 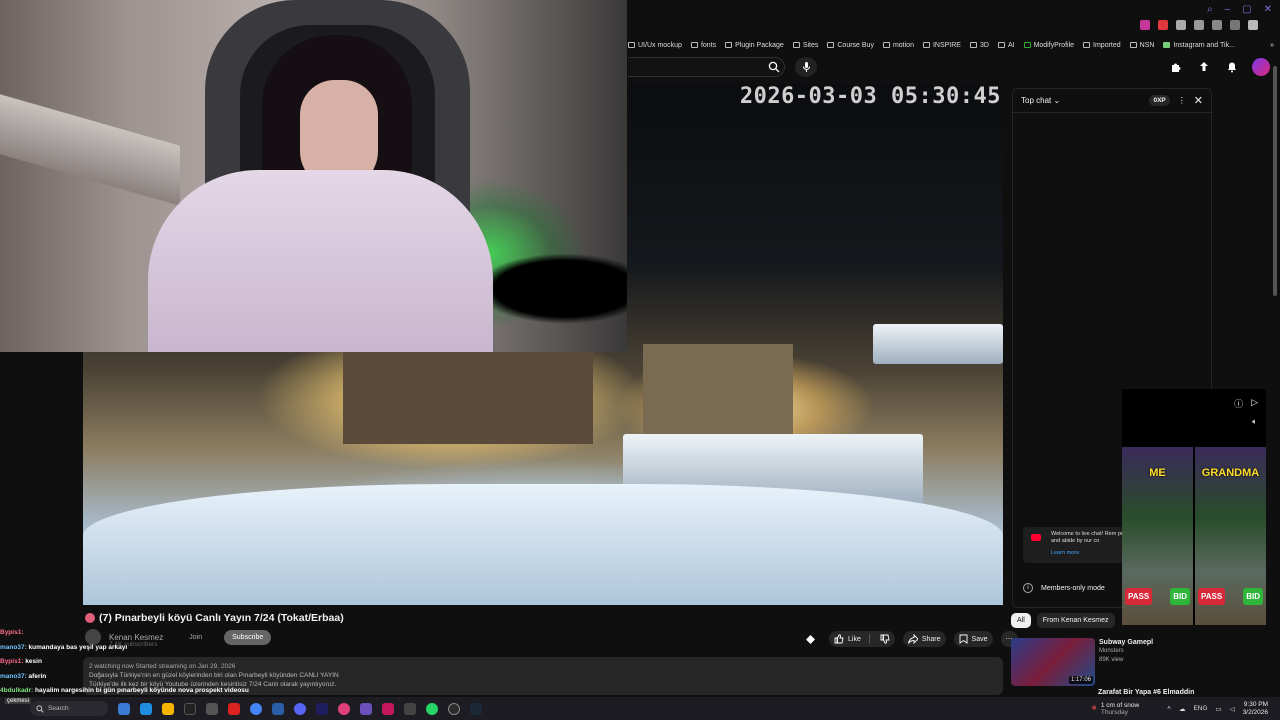 I want to click on save-button: Save, so click(x=973, y=639).